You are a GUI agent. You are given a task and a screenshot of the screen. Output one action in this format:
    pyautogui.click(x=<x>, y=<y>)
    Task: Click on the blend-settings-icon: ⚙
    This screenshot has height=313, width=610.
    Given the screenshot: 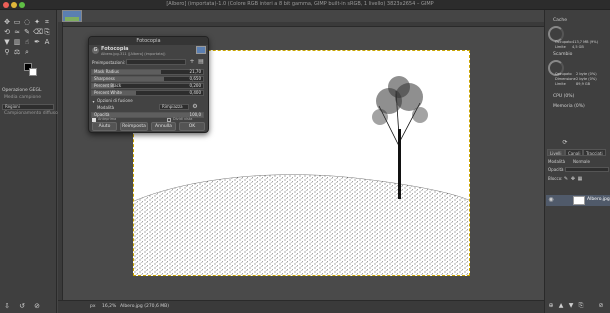 What is the action you would take?
    pyautogui.click(x=195, y=107)
    